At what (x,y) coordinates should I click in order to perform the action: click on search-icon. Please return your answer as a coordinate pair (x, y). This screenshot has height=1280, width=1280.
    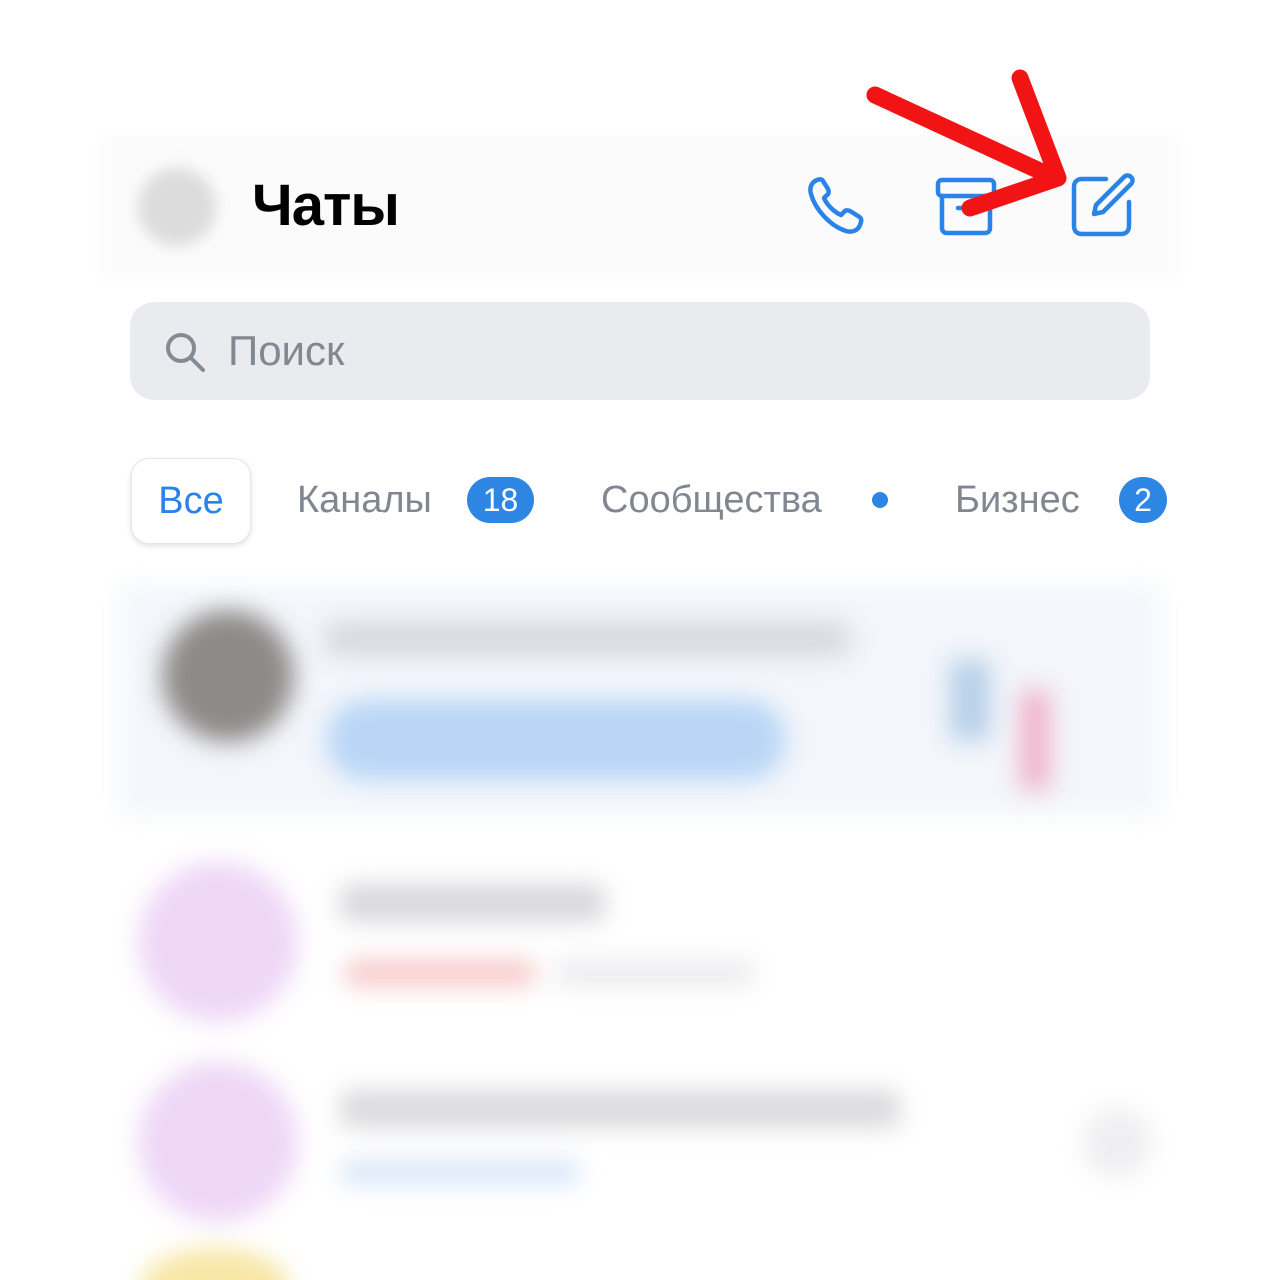
    Looking at the image, I should click on (185, 352).